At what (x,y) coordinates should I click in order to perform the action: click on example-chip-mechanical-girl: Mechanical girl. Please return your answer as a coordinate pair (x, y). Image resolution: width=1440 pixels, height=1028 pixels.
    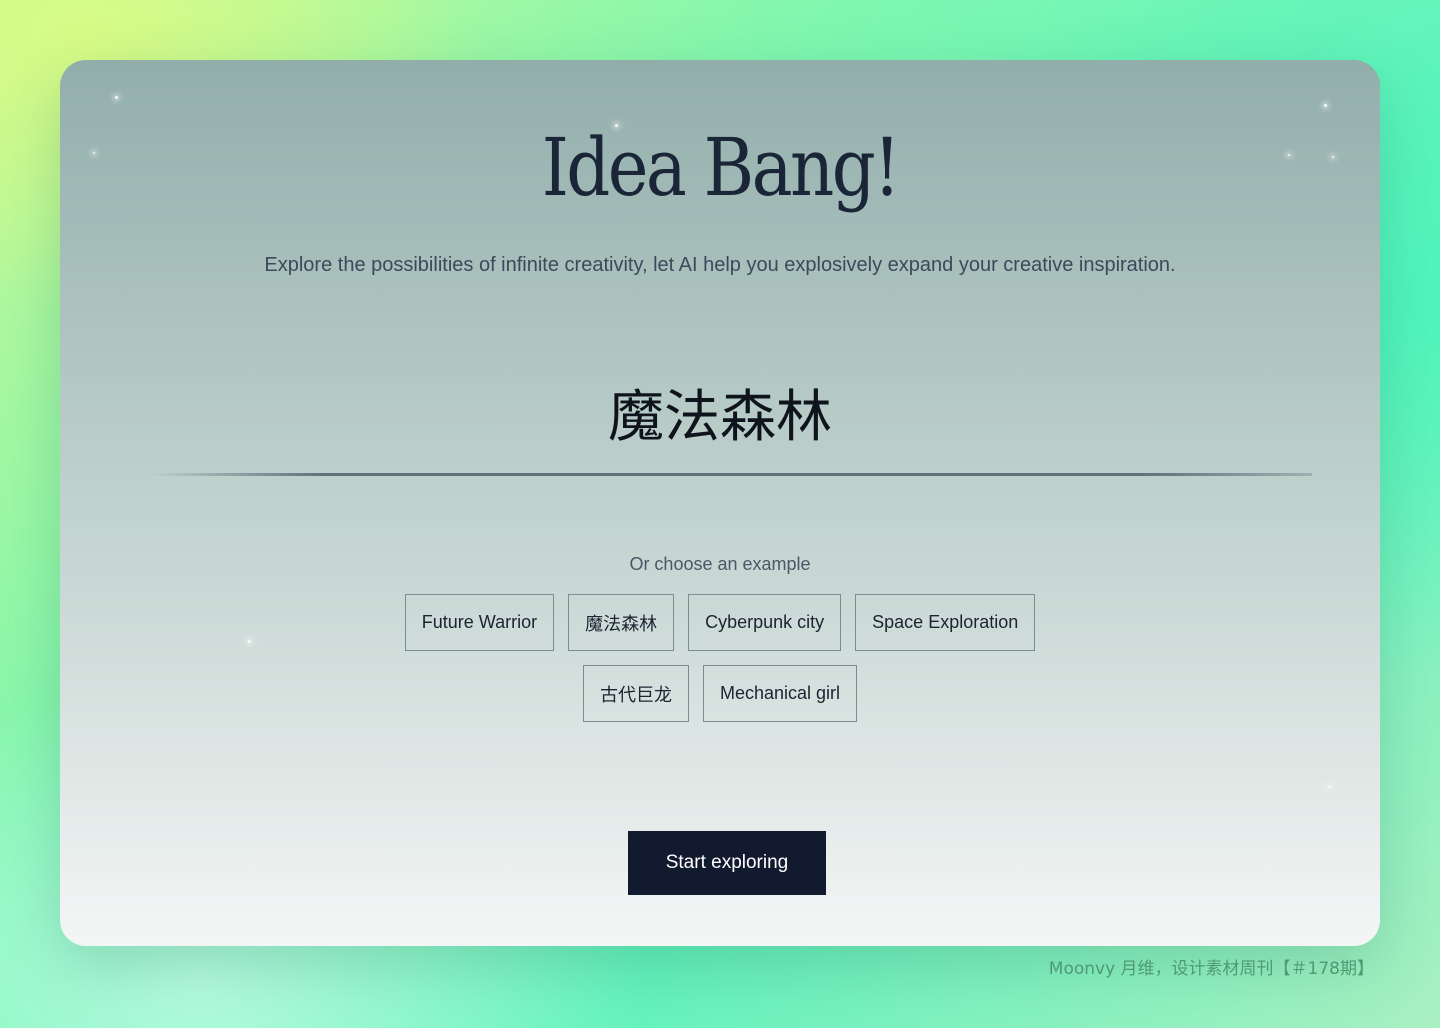
    Looking at the image, I should click on (780, 693).